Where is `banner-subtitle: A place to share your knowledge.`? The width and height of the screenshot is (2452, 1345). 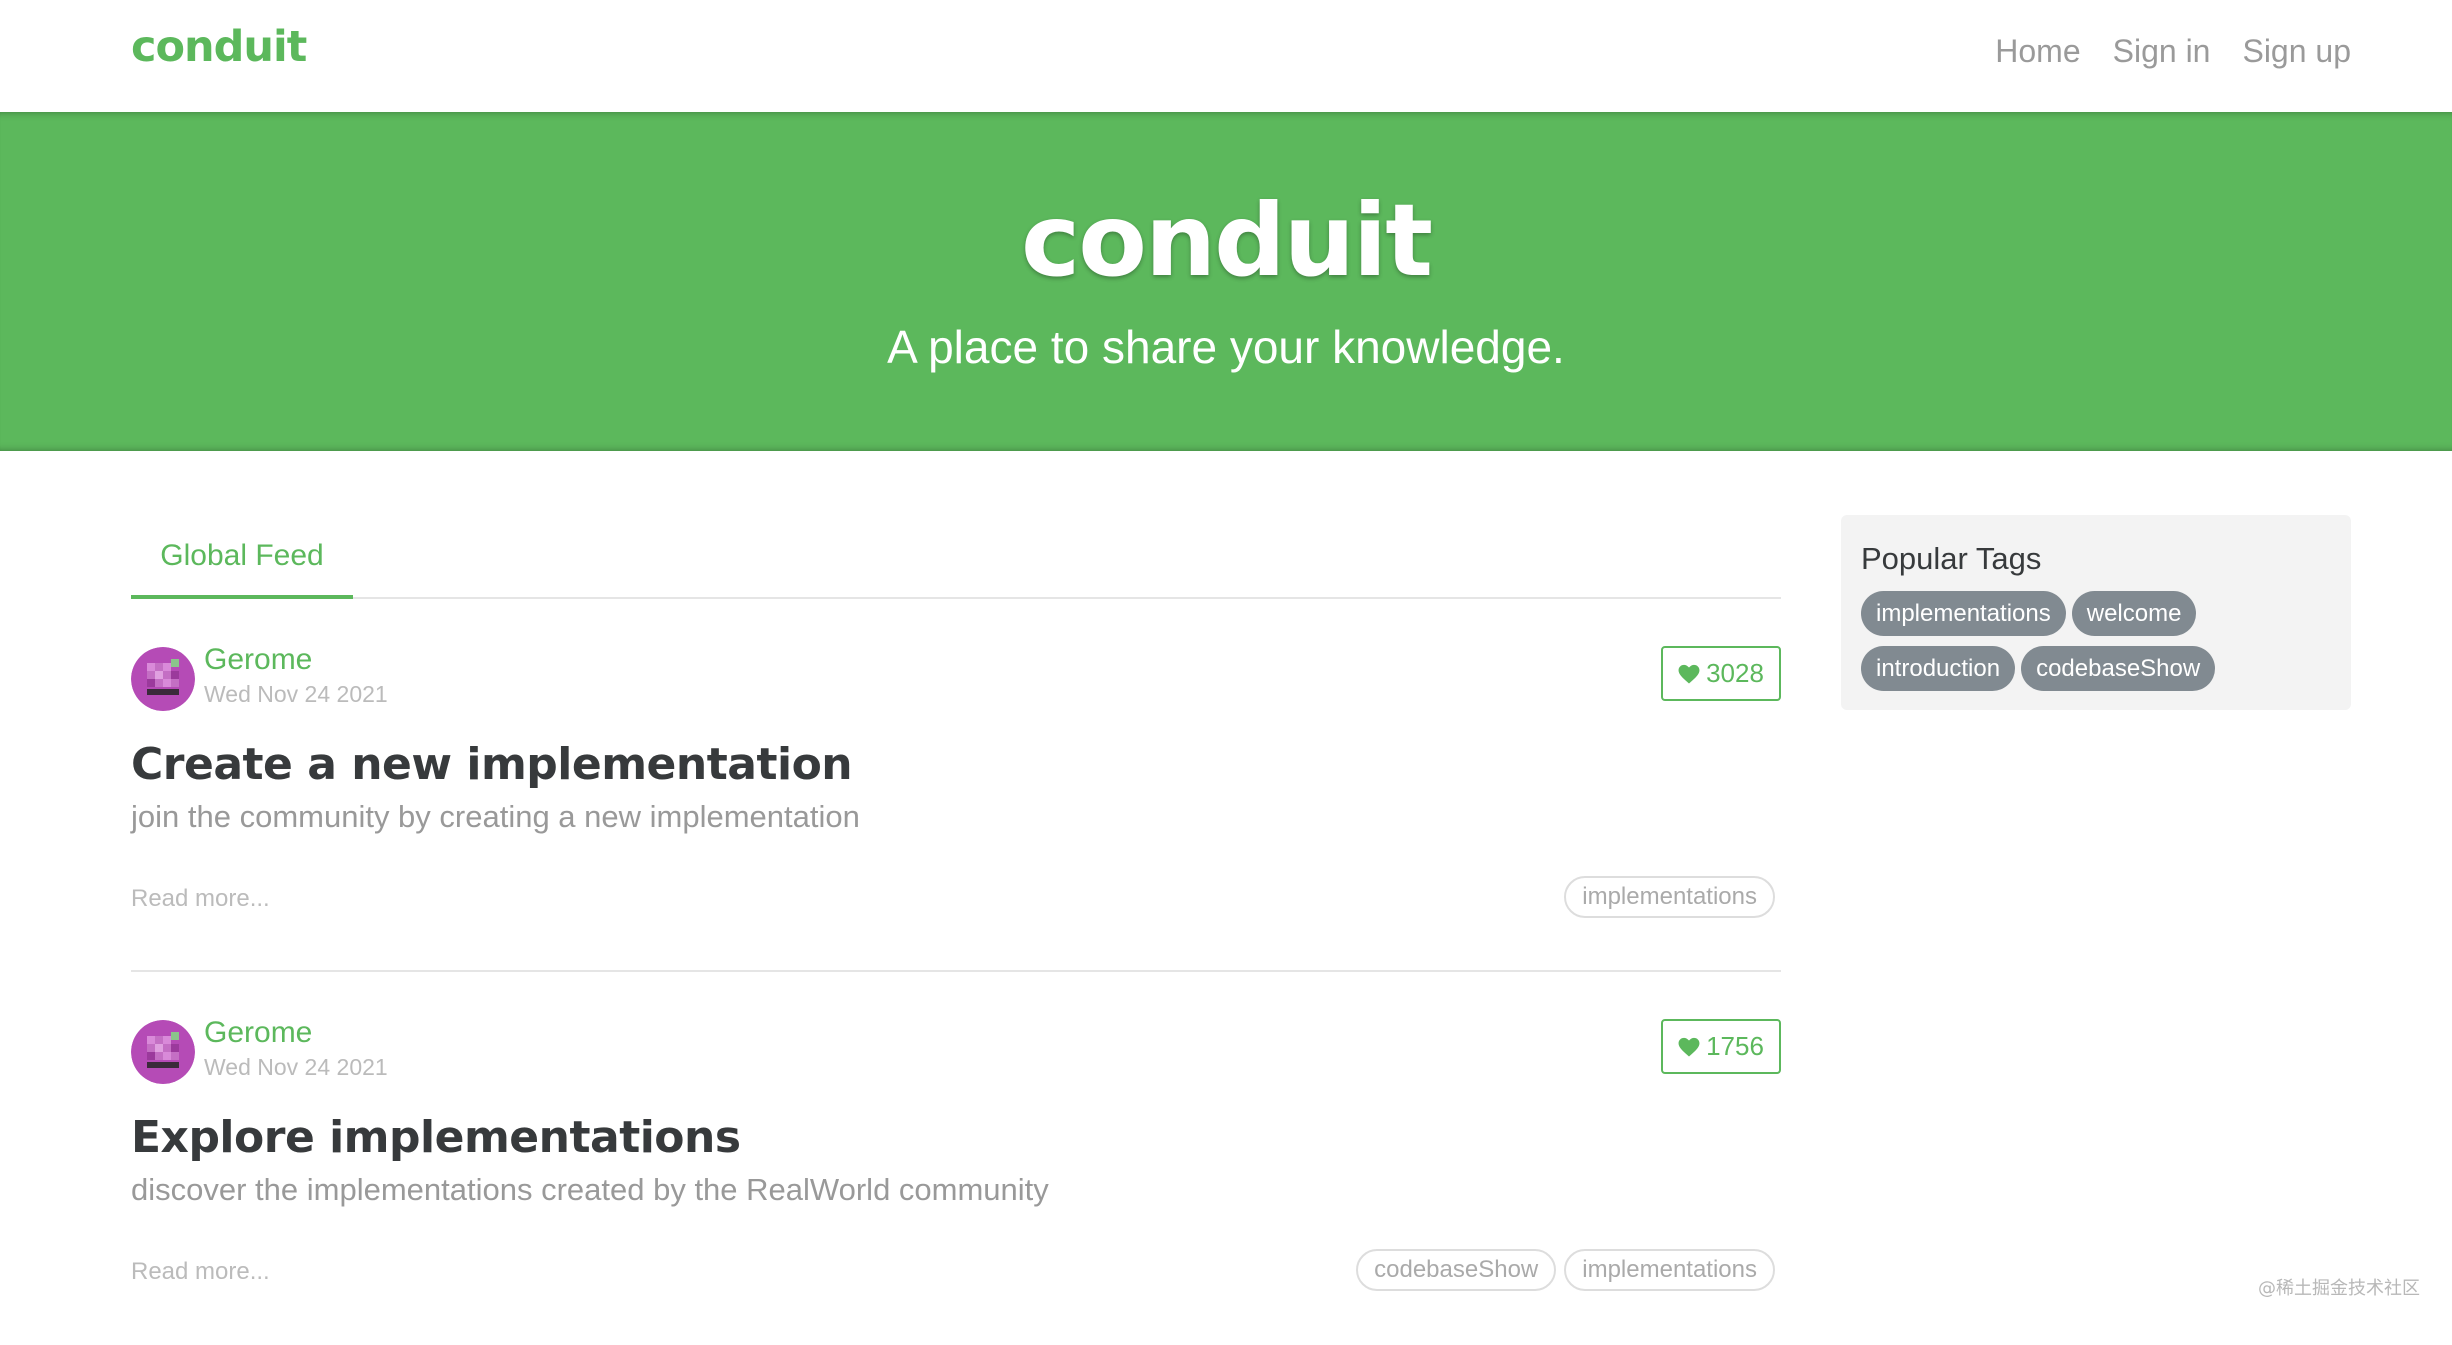
banner-subtitle: A place to share your knowledge. is located at coordinates (1226, 347).